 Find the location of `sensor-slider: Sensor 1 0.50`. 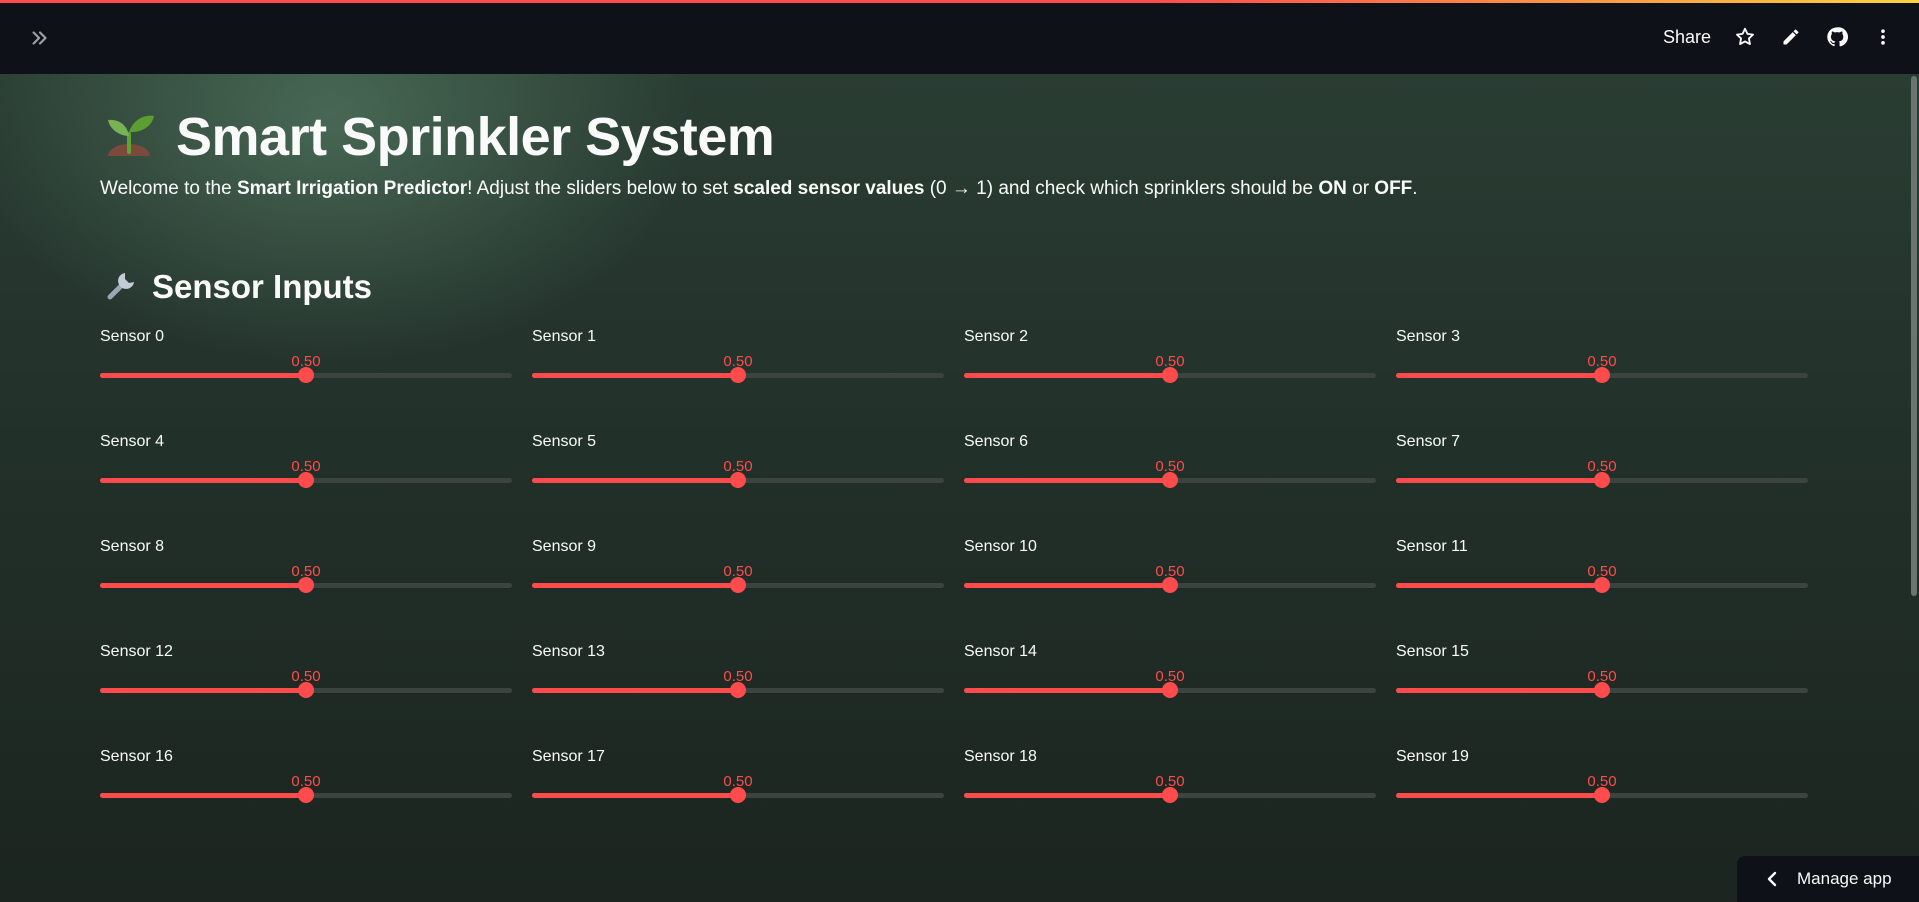

sensor-slider: Sensor 1 0.50 is located at coordinates (738, 380).